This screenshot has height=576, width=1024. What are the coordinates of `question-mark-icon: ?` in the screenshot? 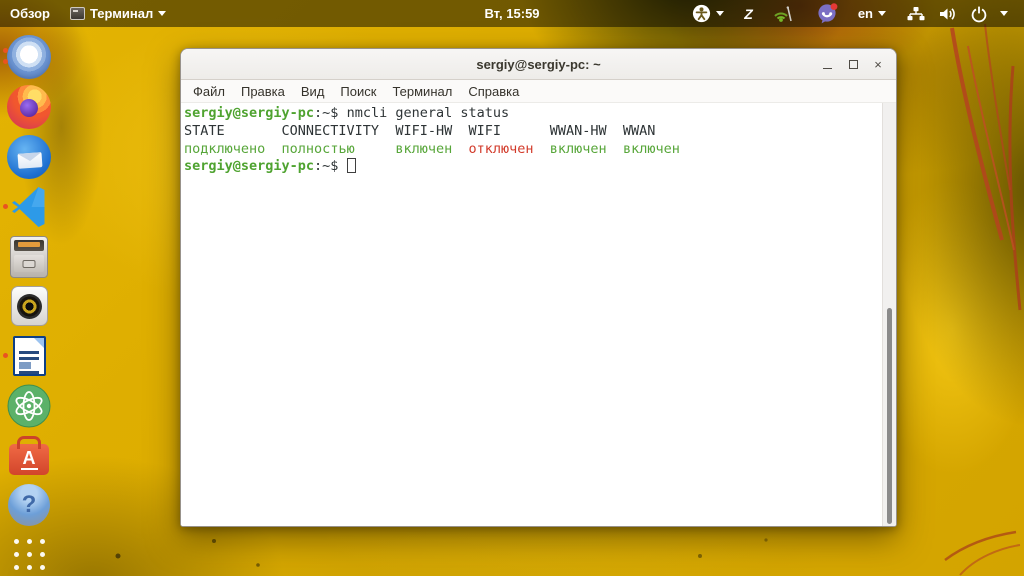 It's located at (29, 504).